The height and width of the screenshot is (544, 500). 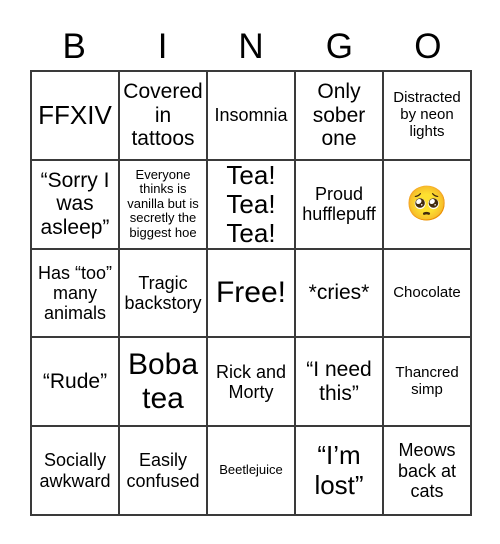 I want to click on bingo-cell: “Sorry I was asleep”, so click(x=76, y=205).